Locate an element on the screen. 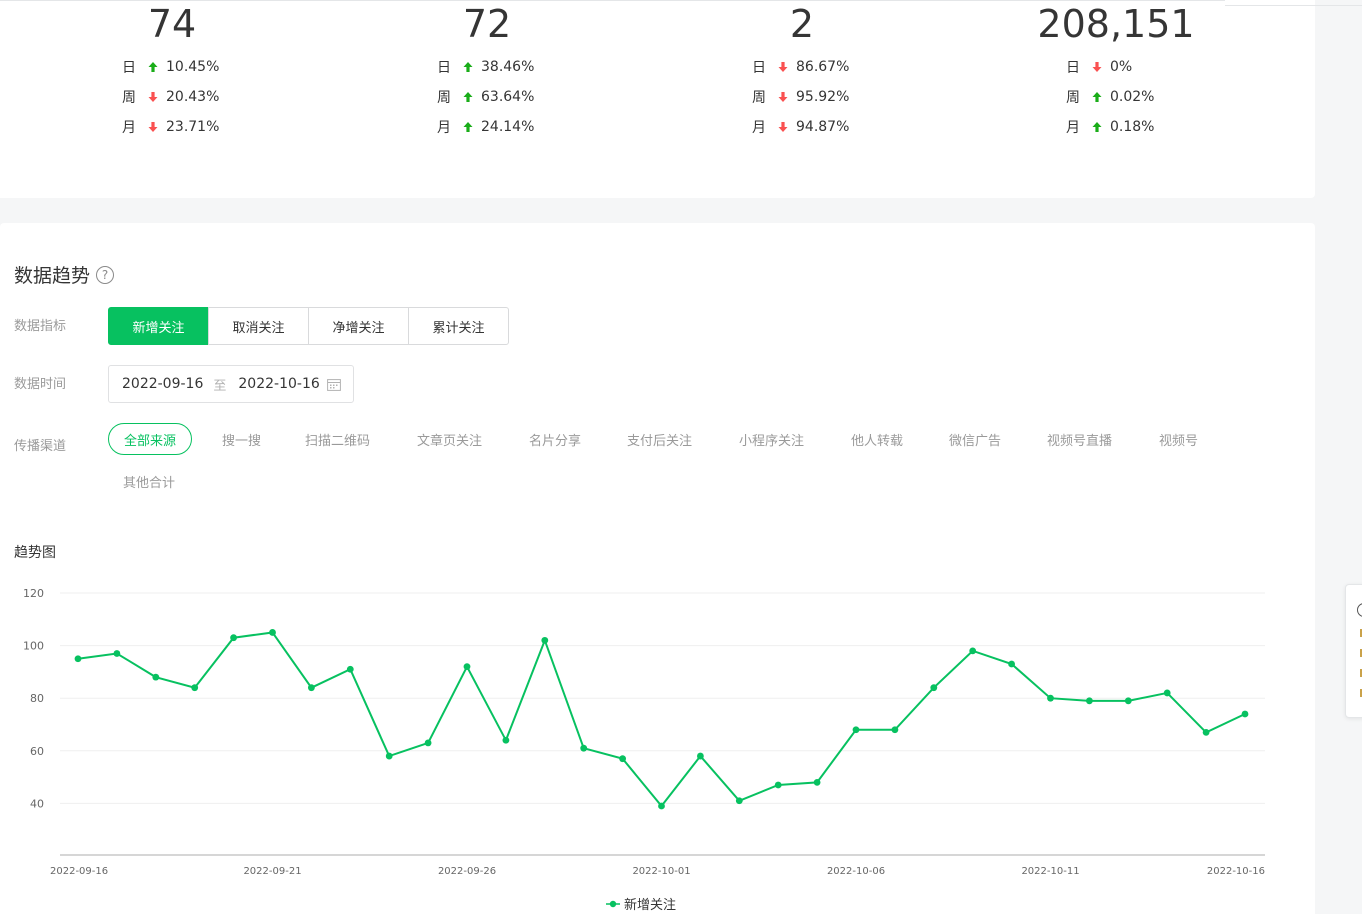 This screenshot has height=914, width=1362. stat-change-percent: 94.87% is located at coordinates (823, 127).